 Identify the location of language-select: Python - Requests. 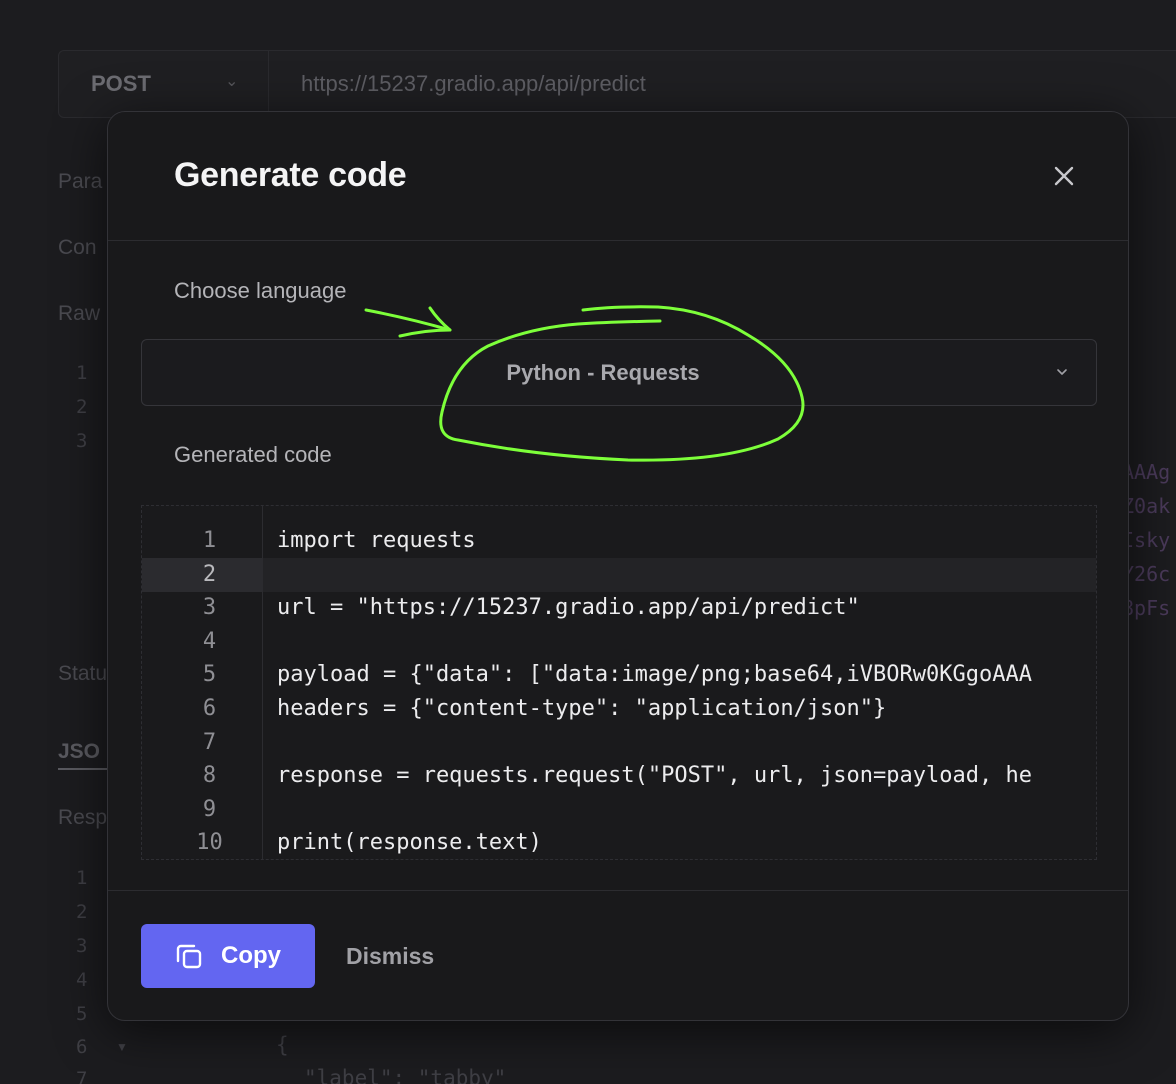
(619, 372).